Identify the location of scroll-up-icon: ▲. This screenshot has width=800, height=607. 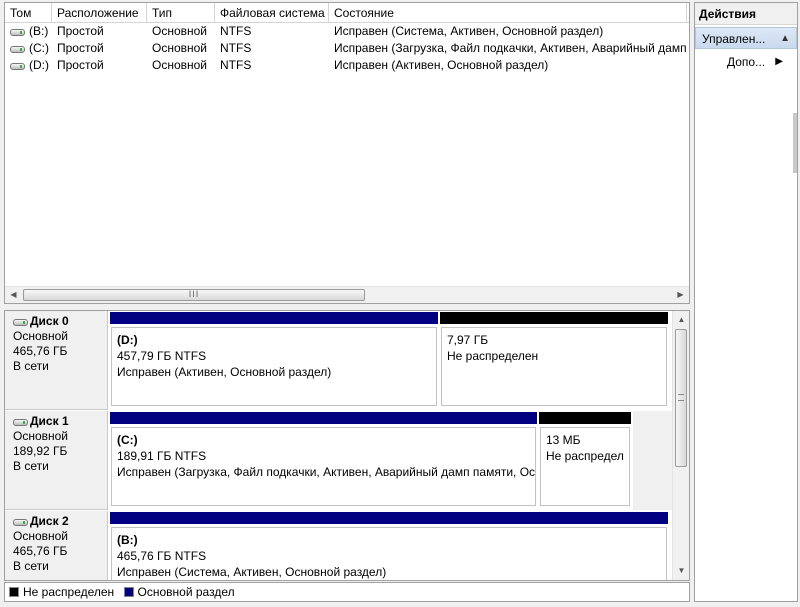
(681, 320).